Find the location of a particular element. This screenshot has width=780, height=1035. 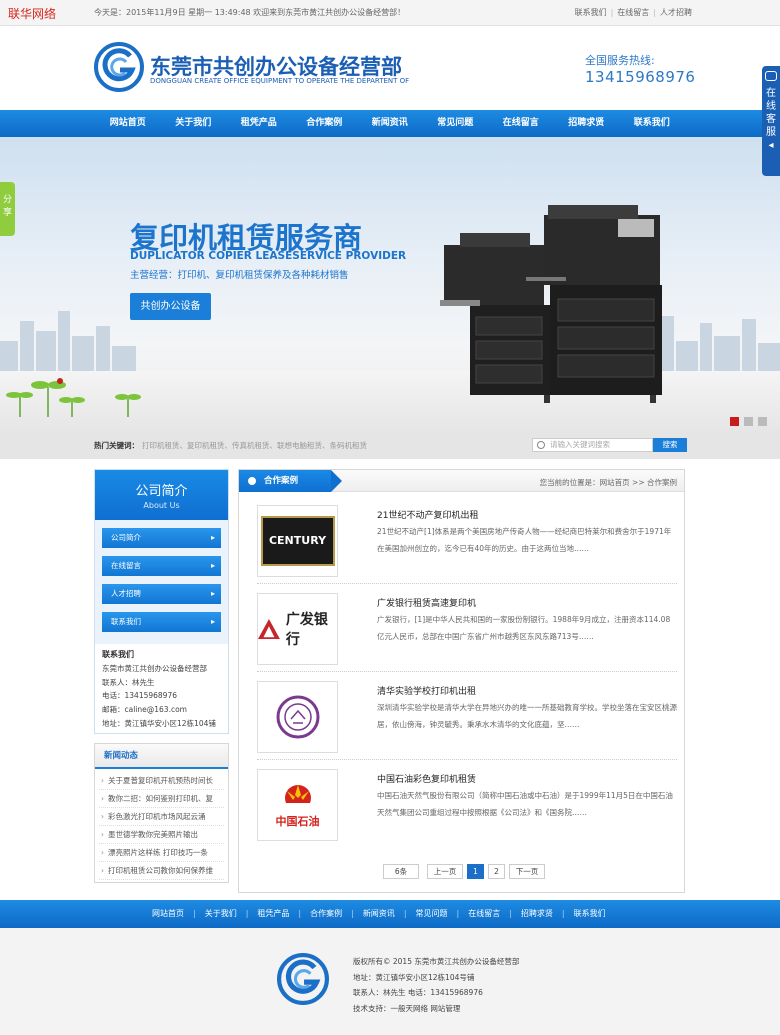

hotline-number: 13415968976 is located at coordinates (640, 77).